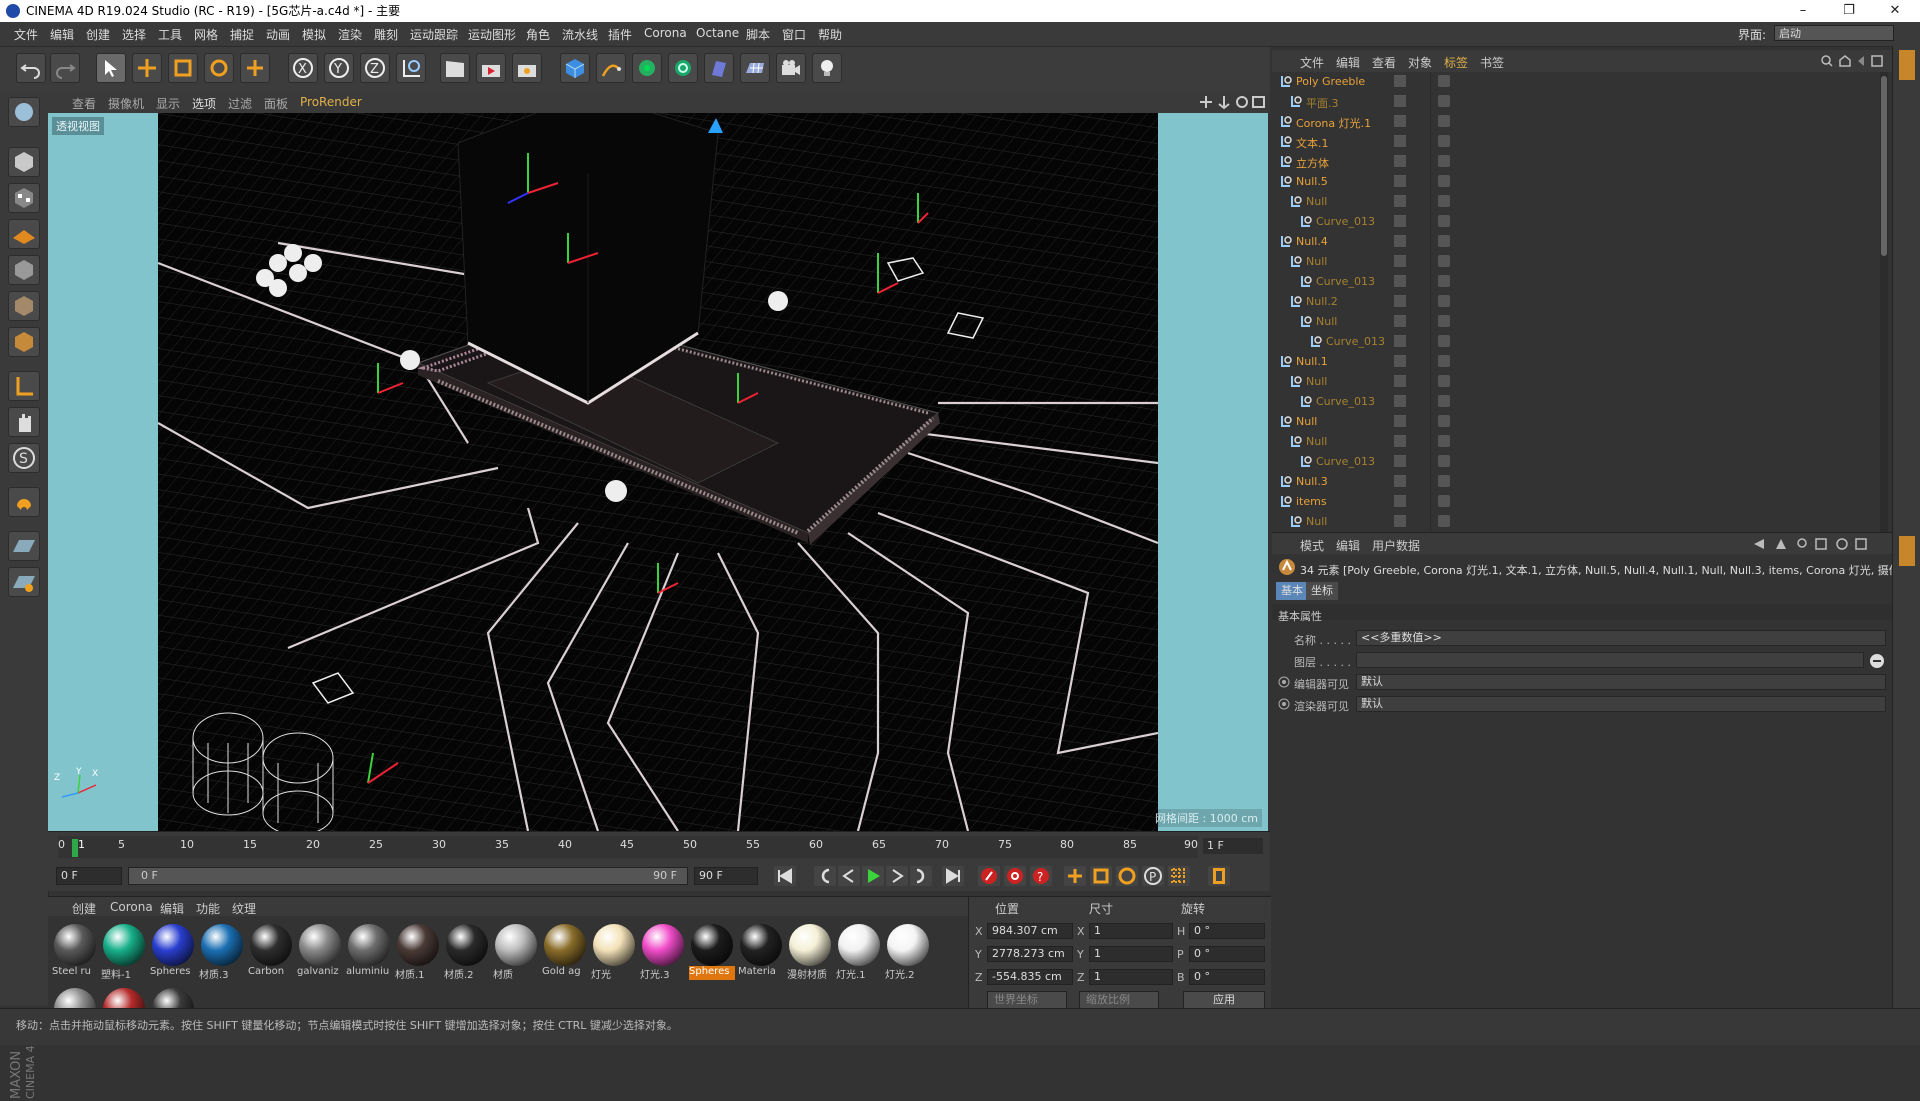 This screenshot has width=1920, height=1101. I want to click on object-row: items, so click(1582, 502).